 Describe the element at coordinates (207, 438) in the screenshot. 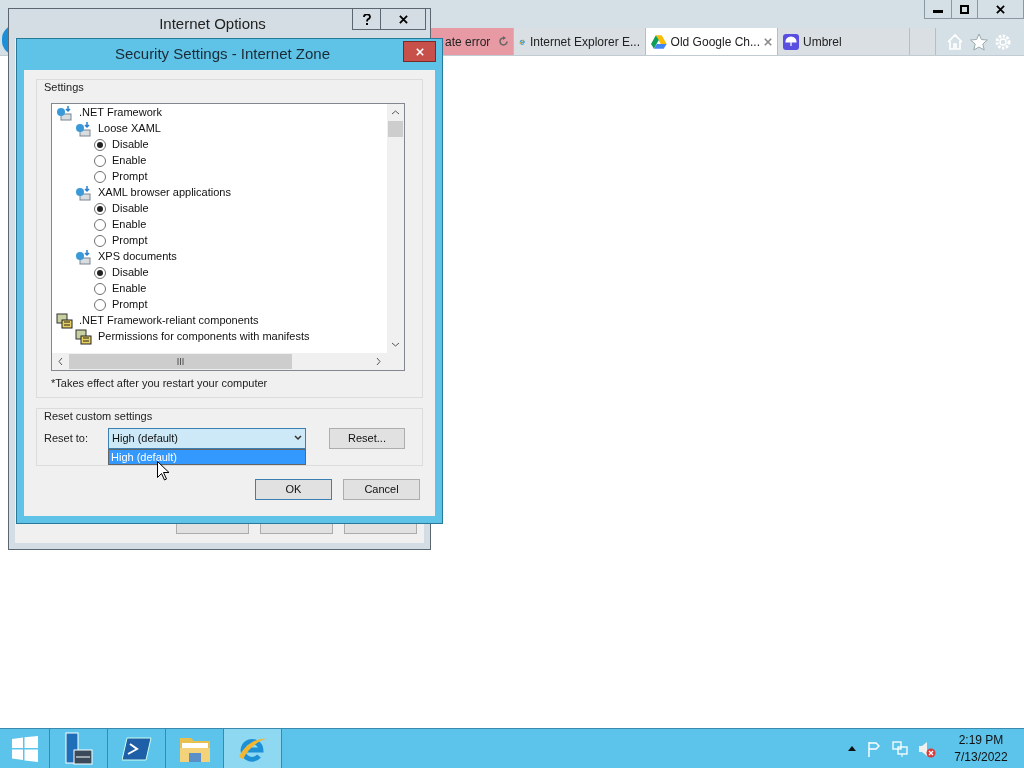

I see `reset-level-dropdown: High (default)` at that location.